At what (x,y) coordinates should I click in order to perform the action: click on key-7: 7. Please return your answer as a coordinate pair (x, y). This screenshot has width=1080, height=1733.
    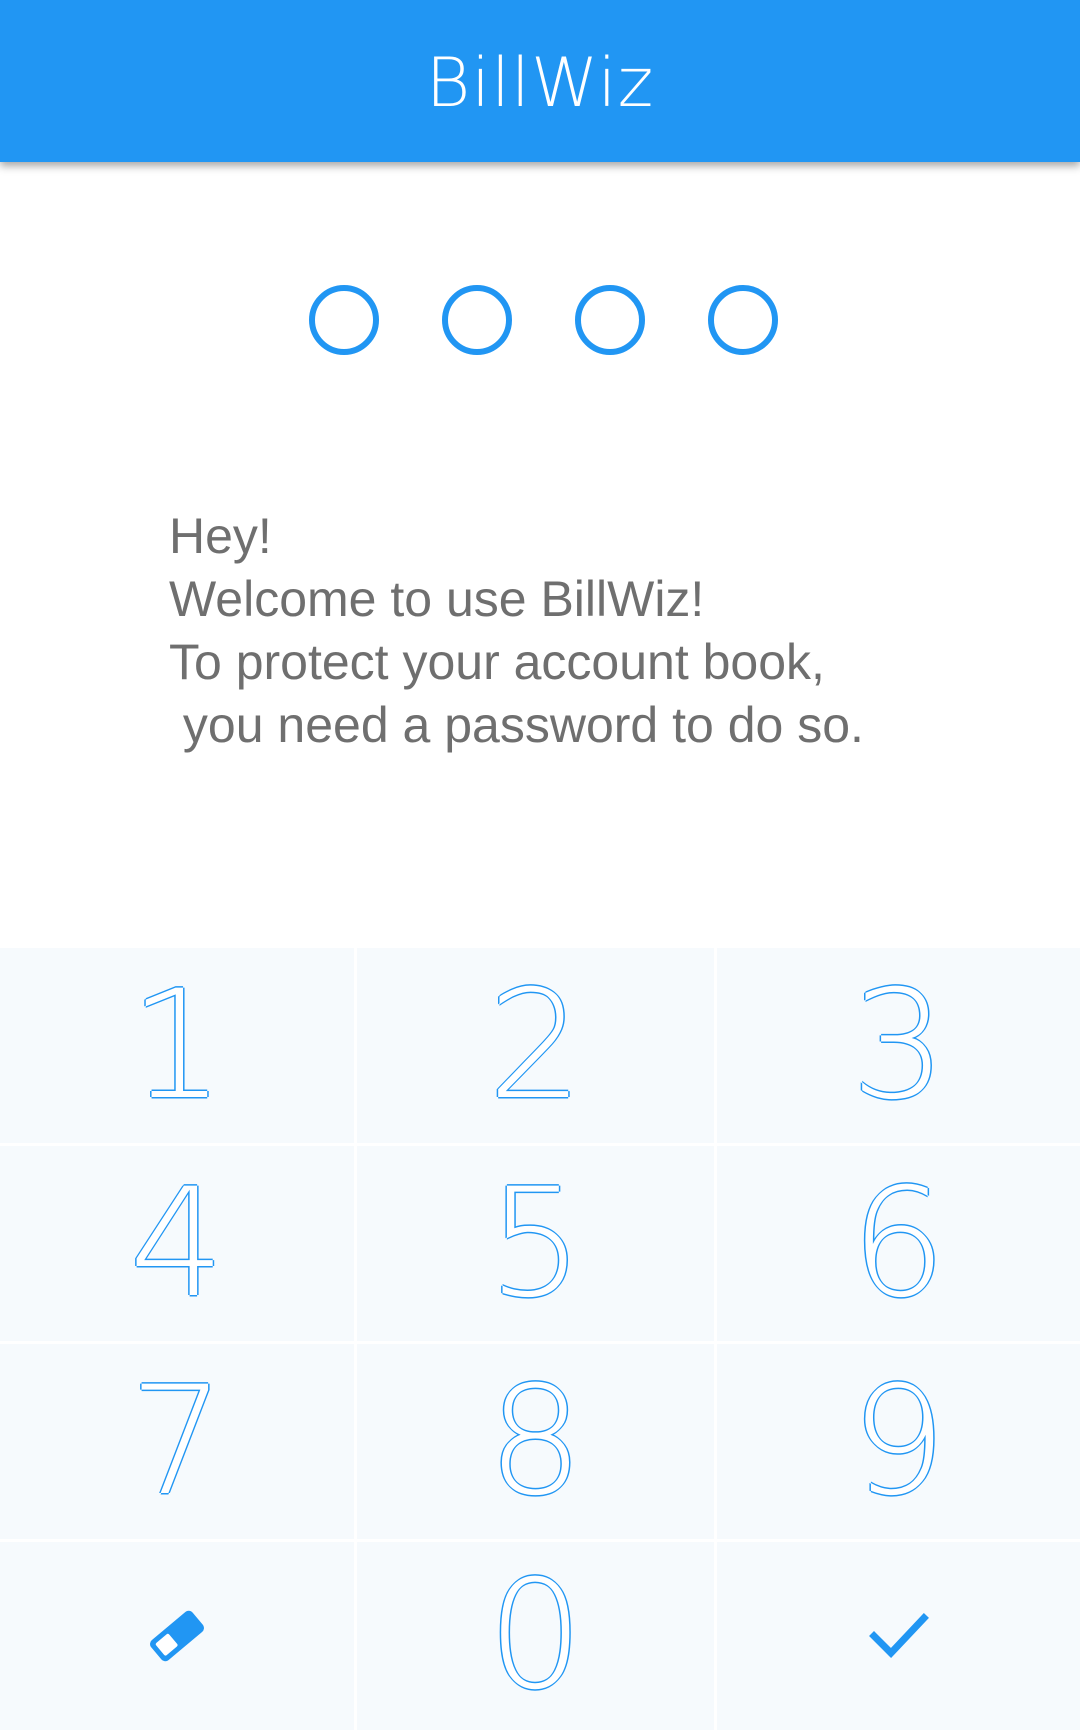
    Looking at the image, I should click on (178, 1443).